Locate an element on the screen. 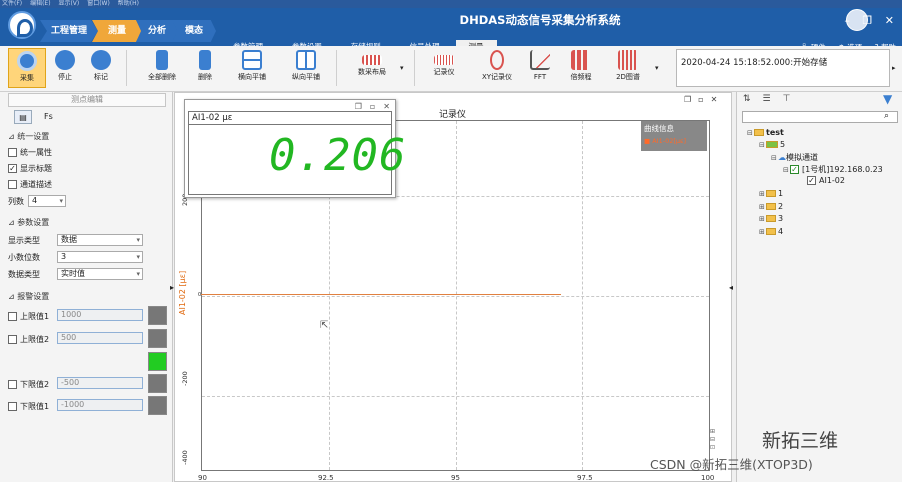 Image resolution: width=902 pixels, height=482 pixels. upper1-input: 1000 is located at coordinates (100, 315).